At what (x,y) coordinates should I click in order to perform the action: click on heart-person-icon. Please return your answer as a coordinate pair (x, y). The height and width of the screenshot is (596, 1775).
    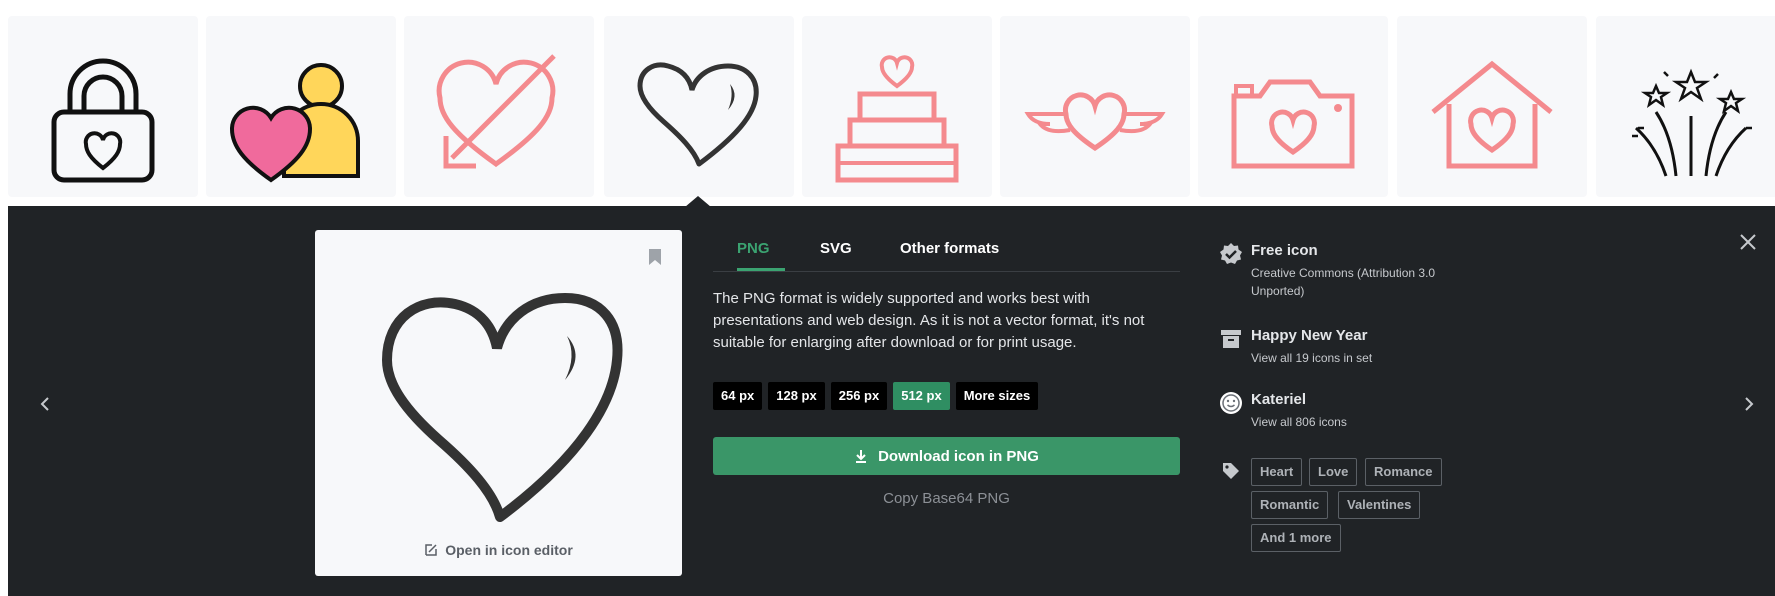
    Looking at the image, I should click on (294, 123).